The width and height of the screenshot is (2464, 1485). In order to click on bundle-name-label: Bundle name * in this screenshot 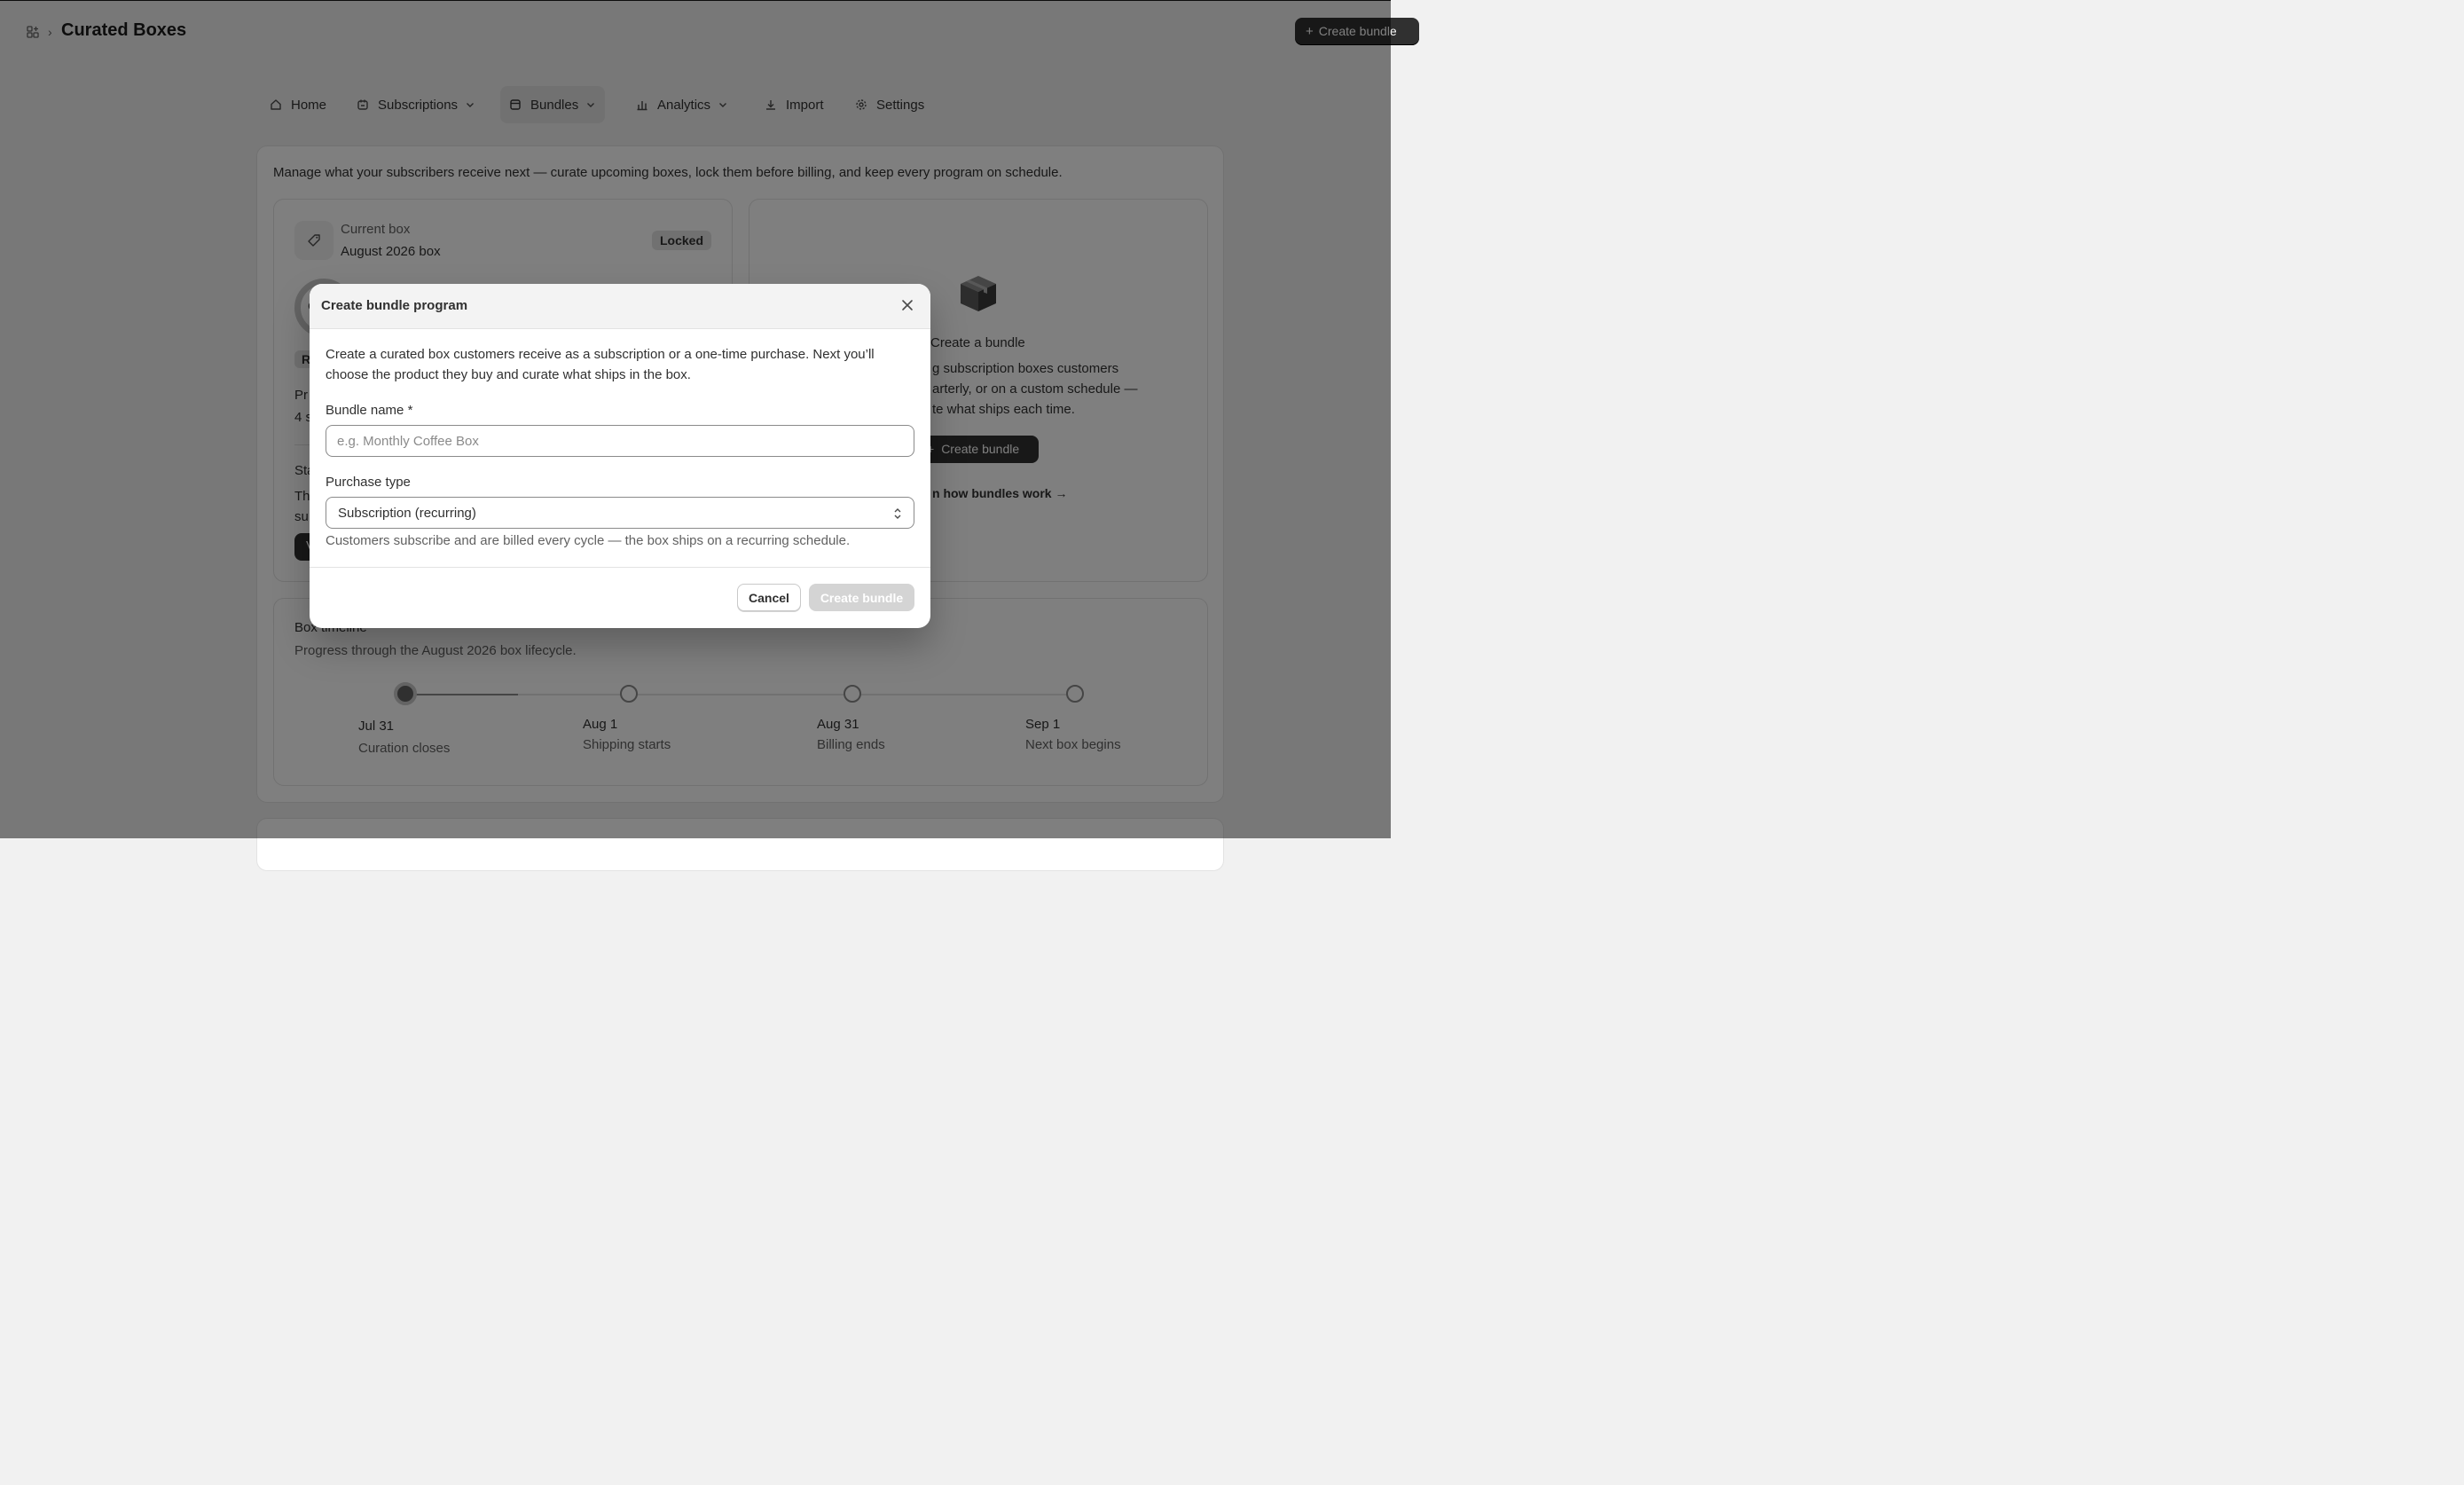, I will do `click(369, 410)`.